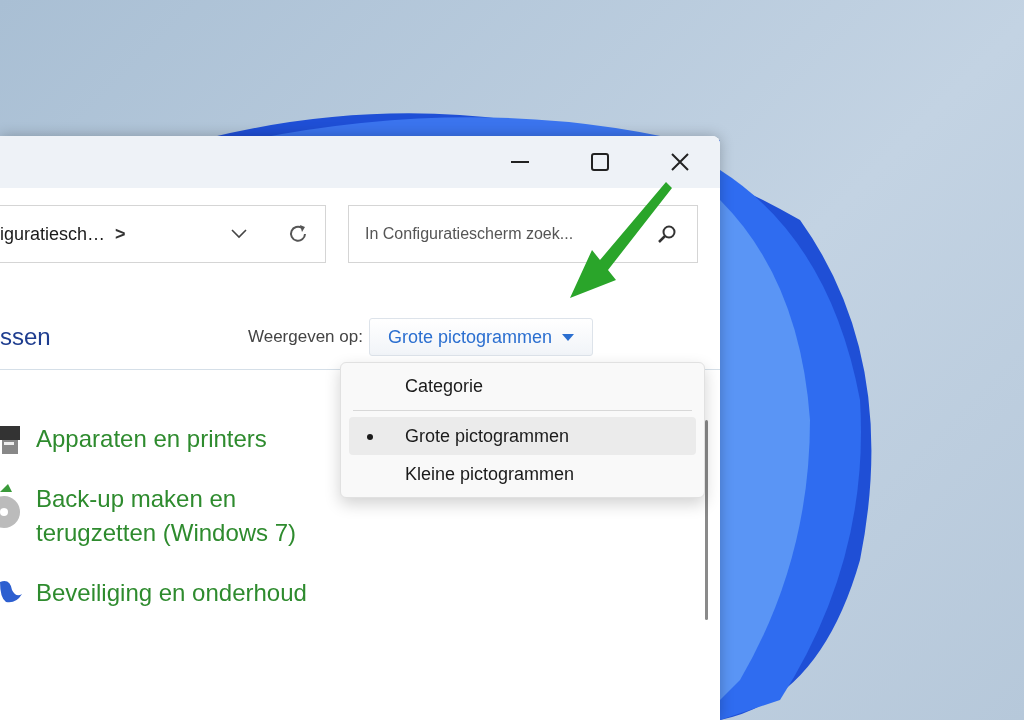 The height and width of the screenshot is (720, 1024). What do you see at coordinates (239, 234) in the screenshot?
I see `chevron-down-icon` at bounding box center [239, 234].